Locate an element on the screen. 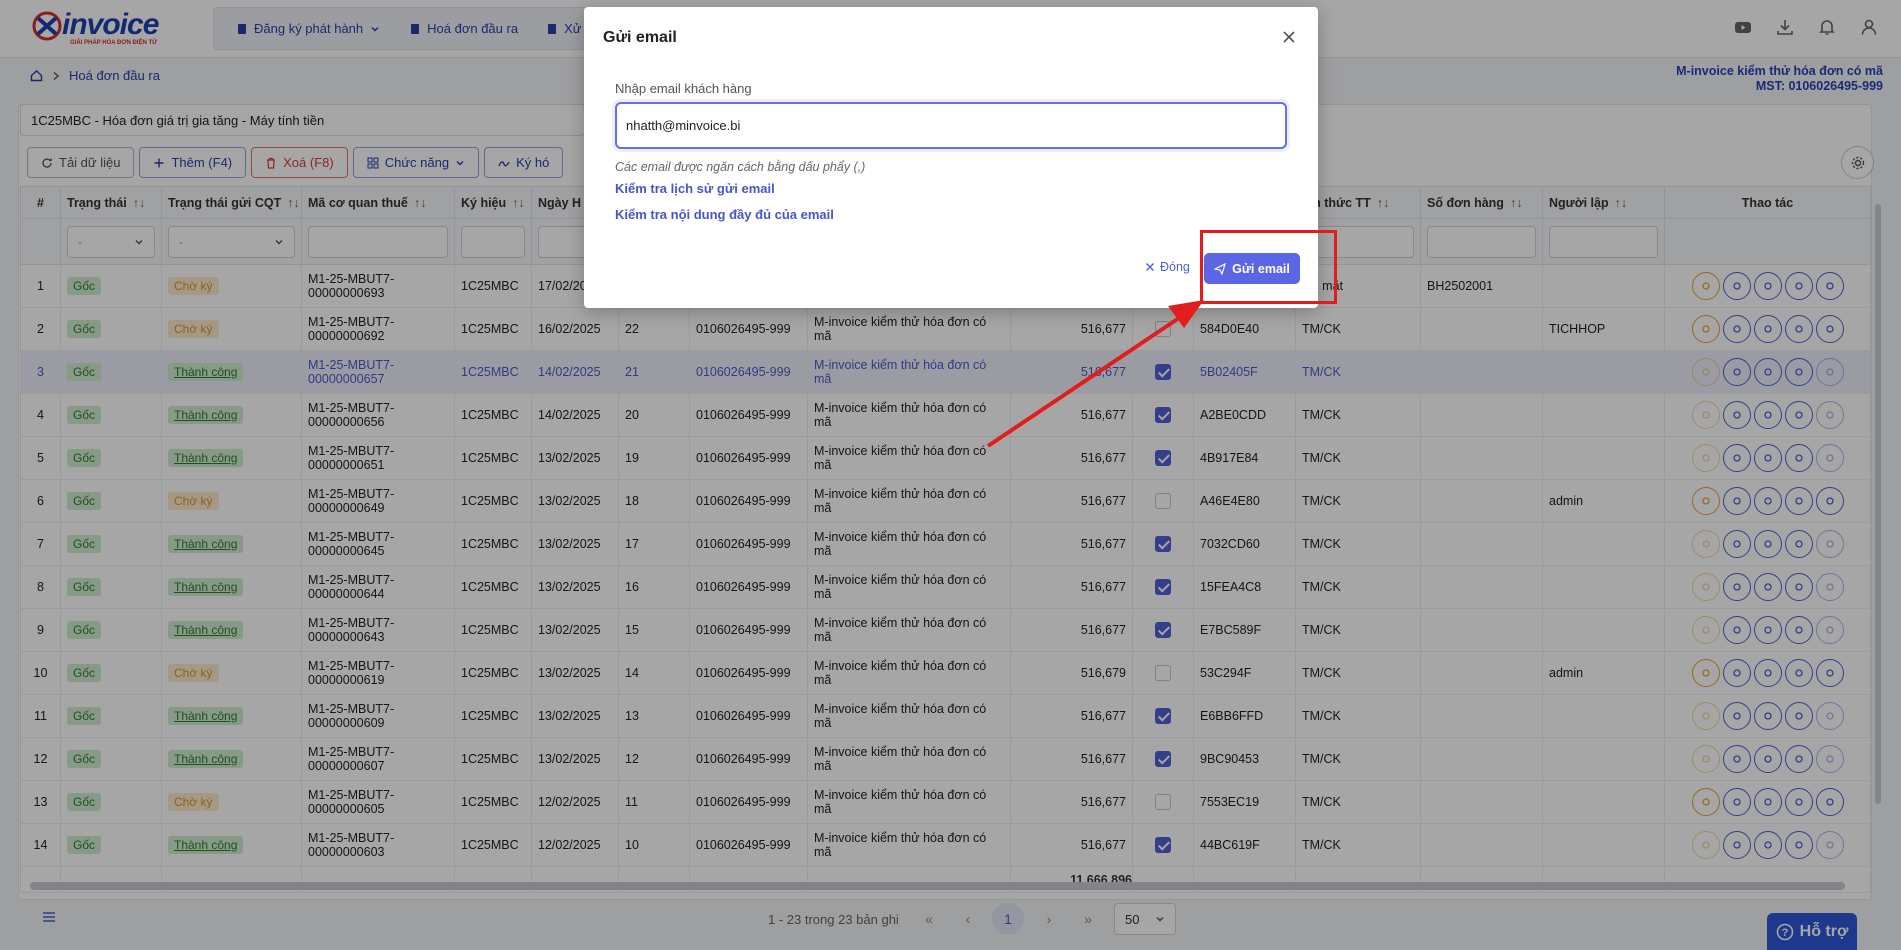 The height and width of the screenshot is (950, 1901). dialog-title: Gửi email is located at coordinates (640, 37).